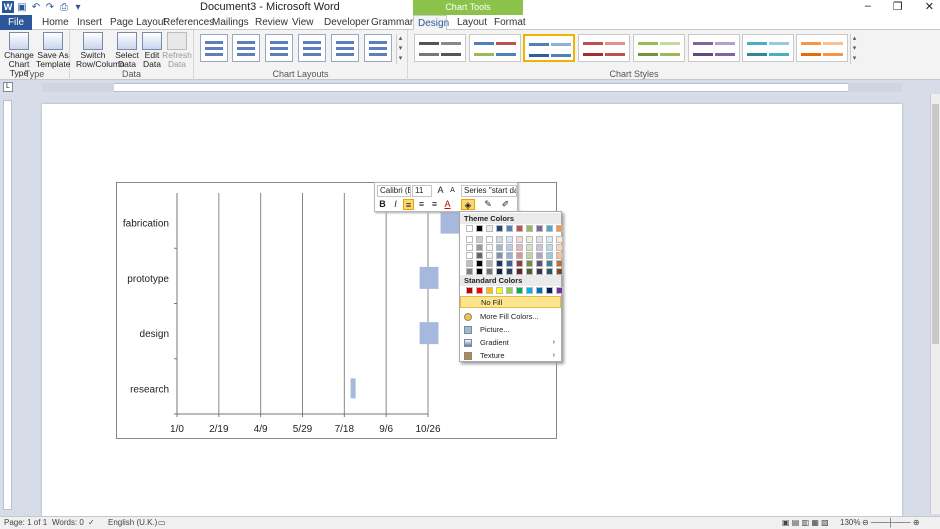 The width and height of the screenshot is (940, 529). Describe the element at coordinates (16, 22) in the screenshot. I see `tab-file: File` at that location.